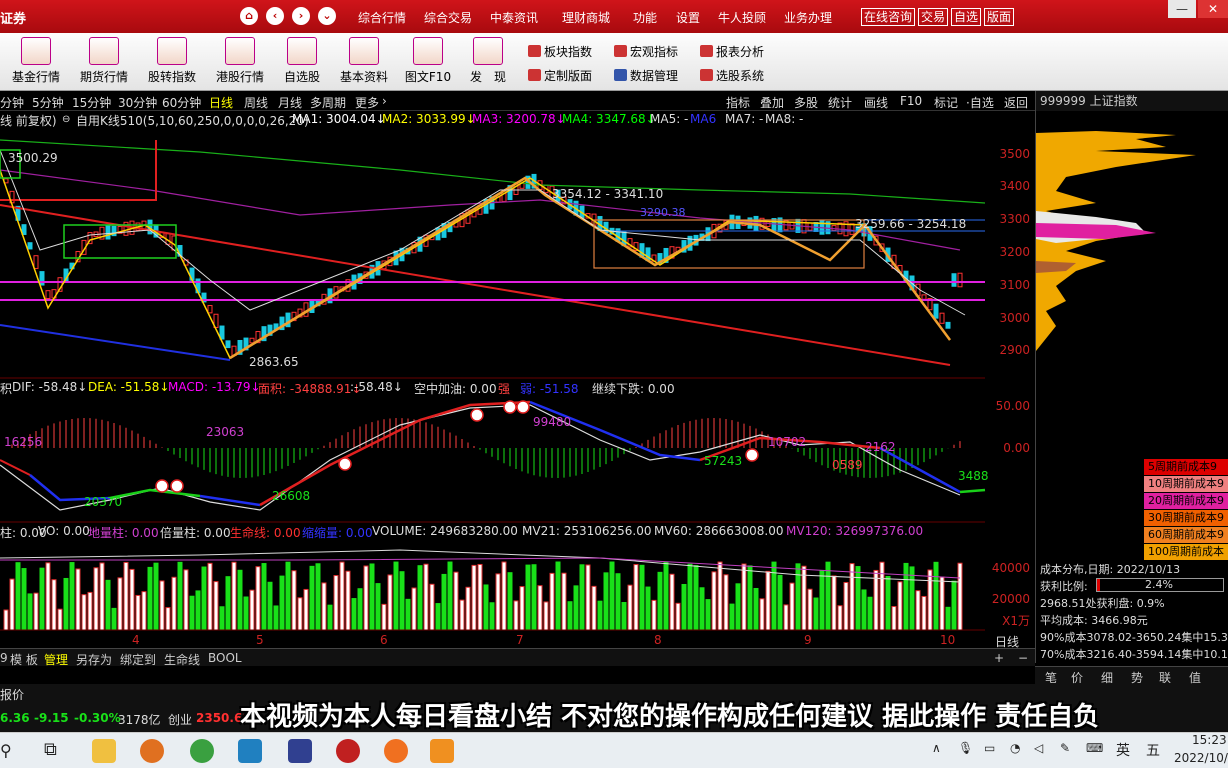  What do you see at coordinates (645, 17) in the screenshot?
I see `menu-gongneng: 功能` at bounding box center [645, 17].